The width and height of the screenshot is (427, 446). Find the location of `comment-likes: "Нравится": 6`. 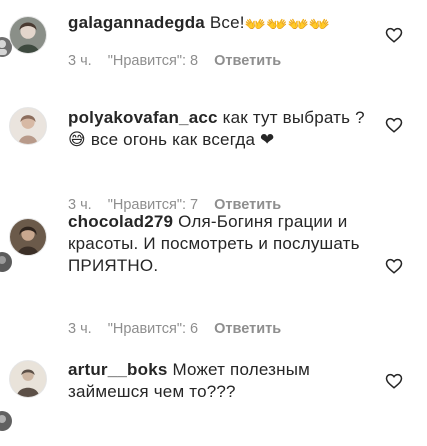

comment-likes: "Нравится": 6 is located at coordinates (153, 329).